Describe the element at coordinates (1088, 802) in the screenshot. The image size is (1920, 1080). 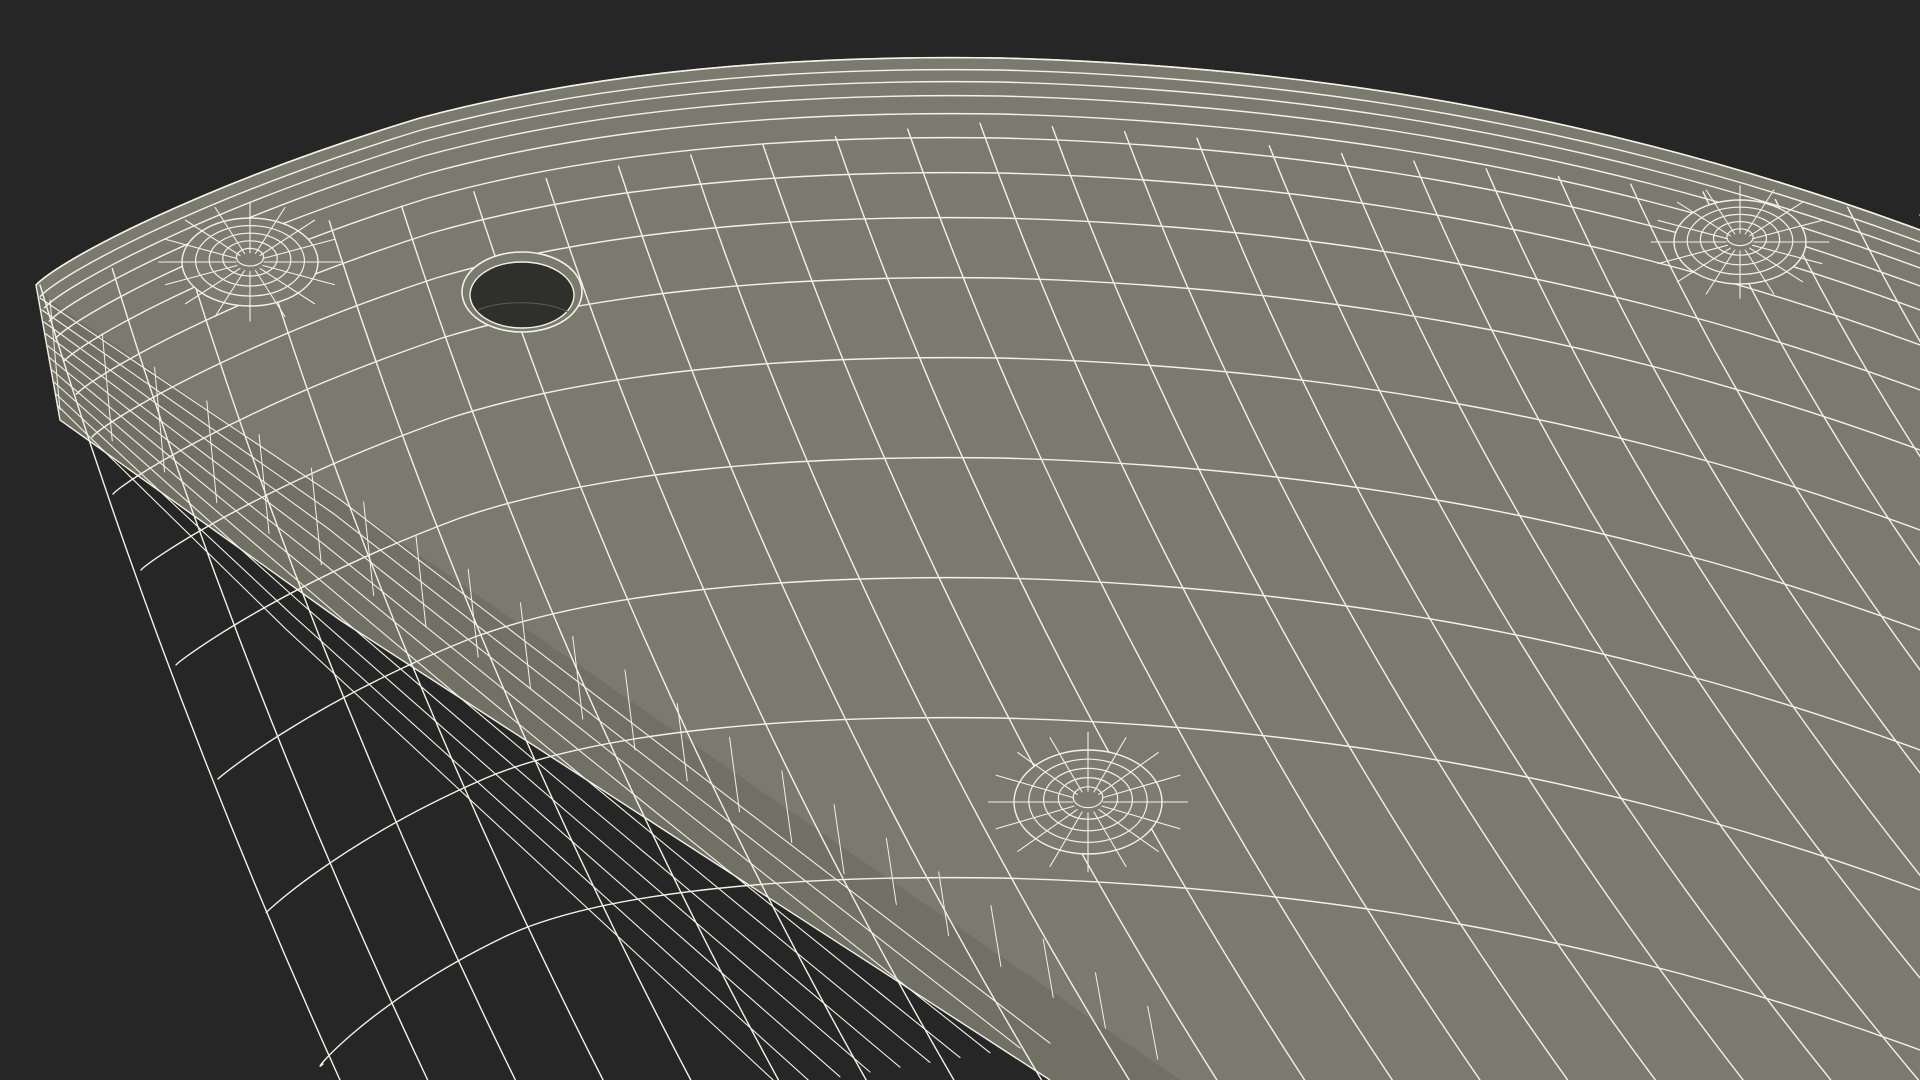
I see `screw-head-front` at that location.